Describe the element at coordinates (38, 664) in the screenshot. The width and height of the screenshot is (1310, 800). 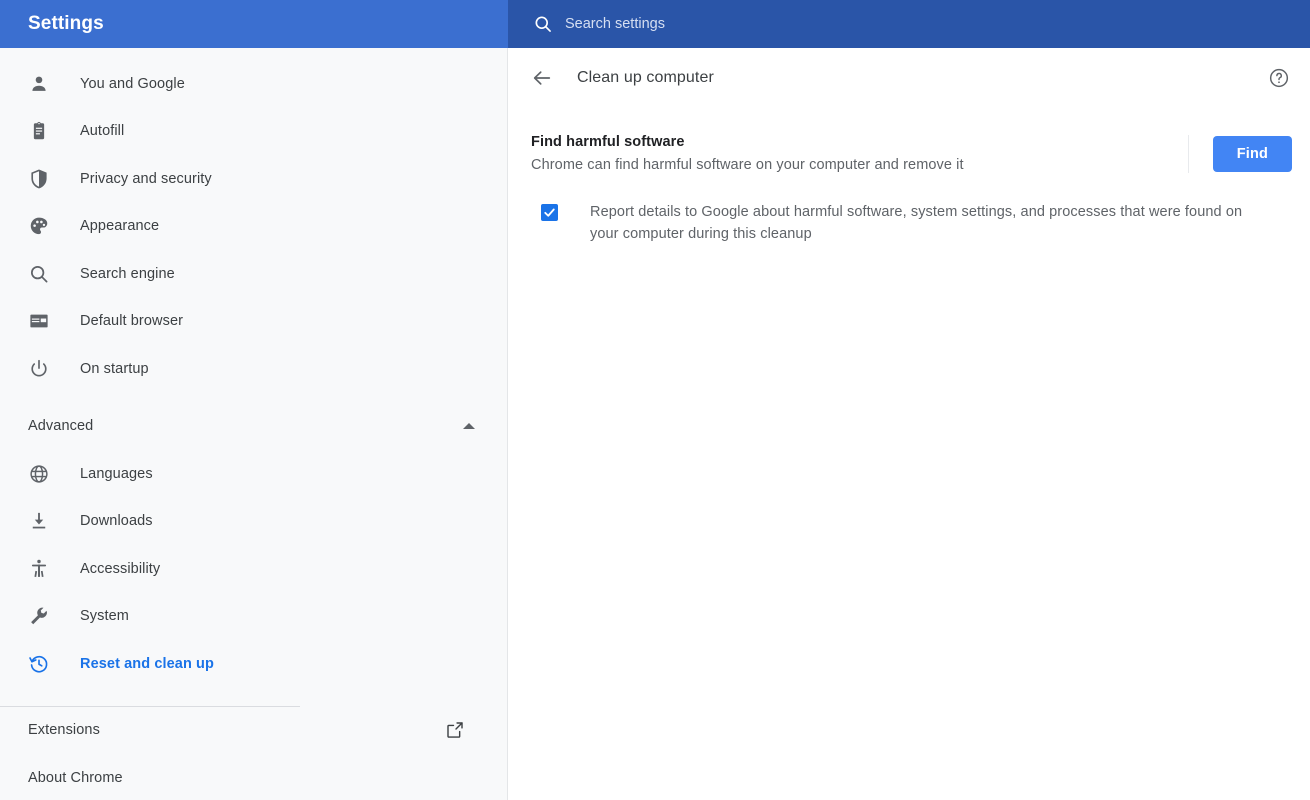
I see `history-icon` at that location.